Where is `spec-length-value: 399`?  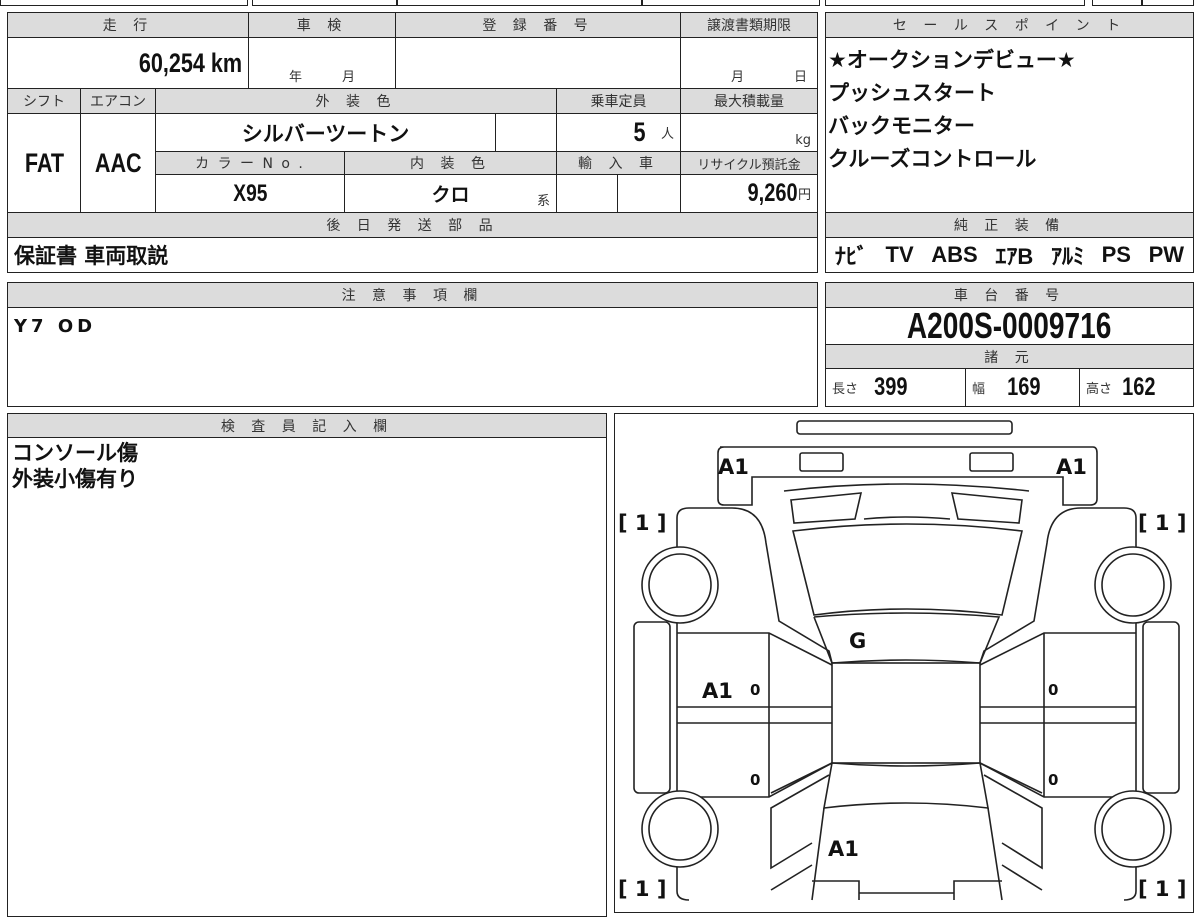 spec-length-value: 399 is located at coordinates (891, 387).